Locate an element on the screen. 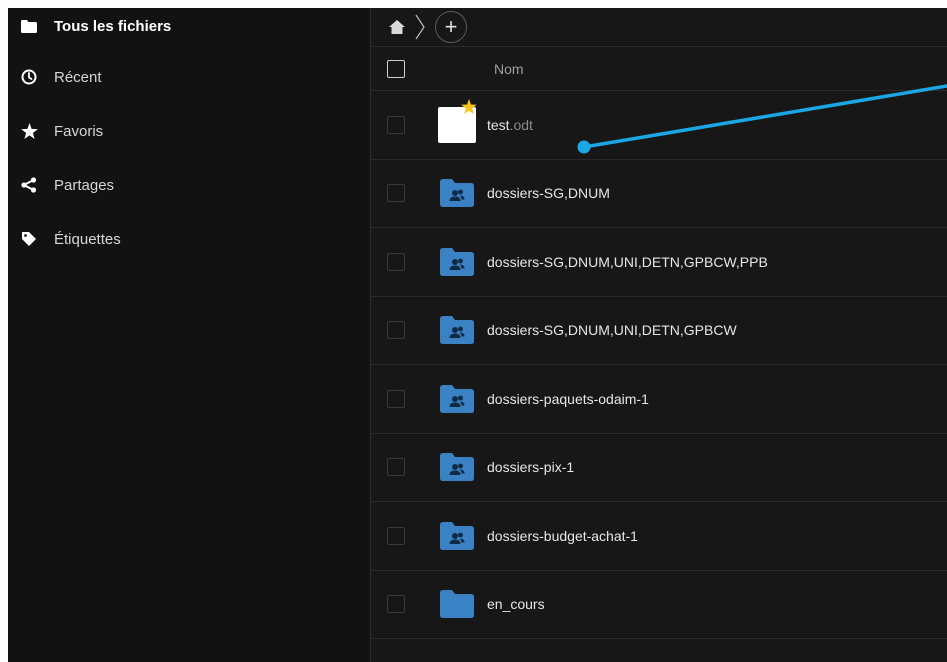 This screenshot has width=947, height=662. sidebar-item-all-files: Tous les fichiers is located at coordinates (189, 26).